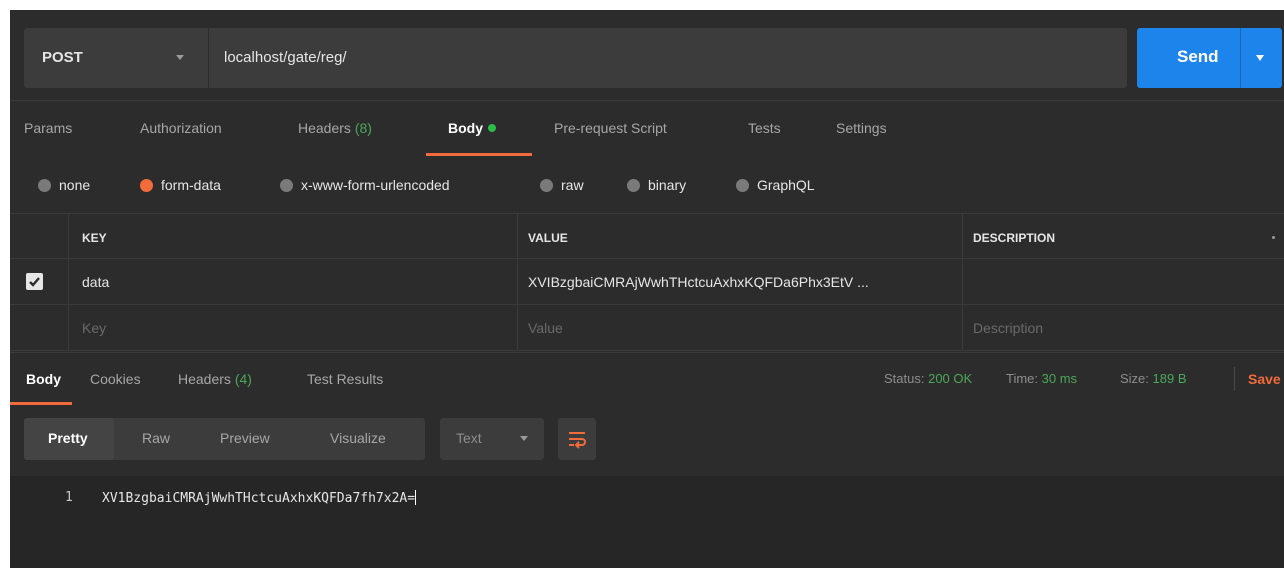 This screenshot has height=568, width=1284. Describe the element at coordinates (950, 378) in the screenshot. I see `status-value: 200 OK` at that location.